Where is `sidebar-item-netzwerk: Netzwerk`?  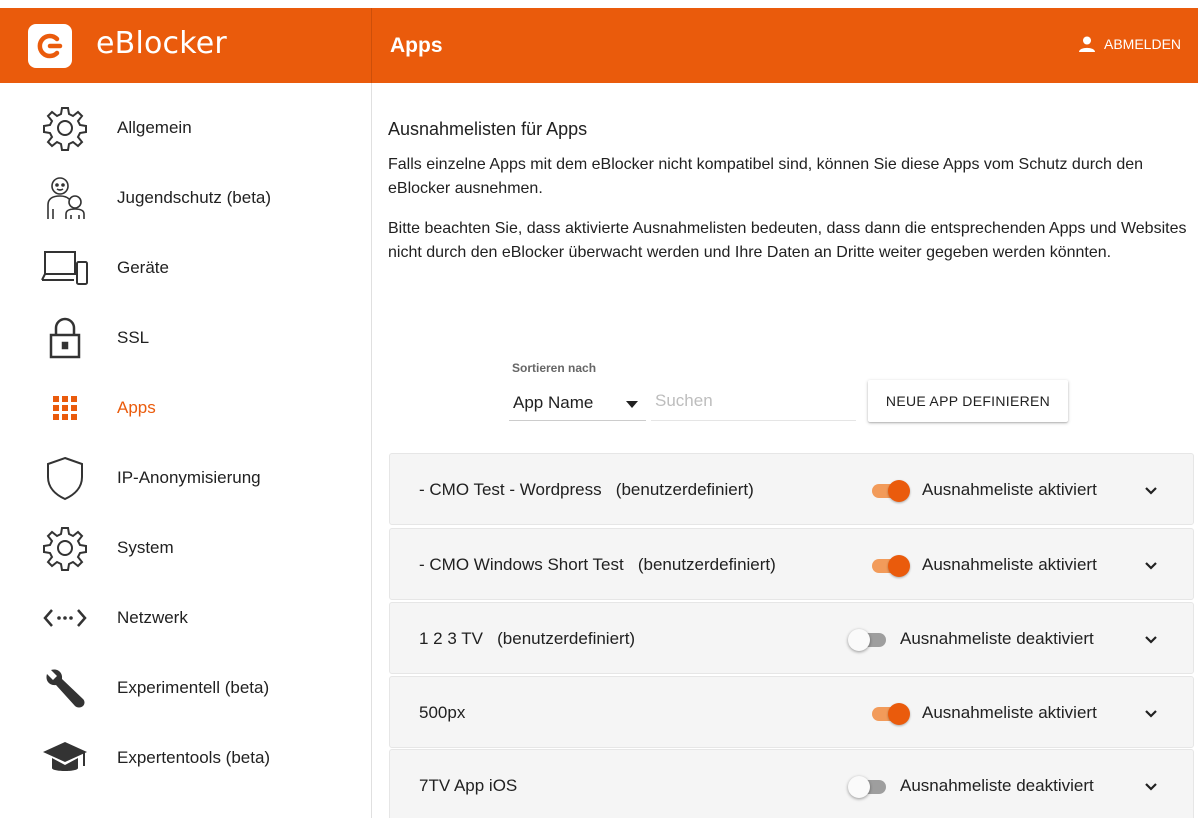 sidebar-item-netzwerk: Netzwerk is located at coordinates (185, 618).